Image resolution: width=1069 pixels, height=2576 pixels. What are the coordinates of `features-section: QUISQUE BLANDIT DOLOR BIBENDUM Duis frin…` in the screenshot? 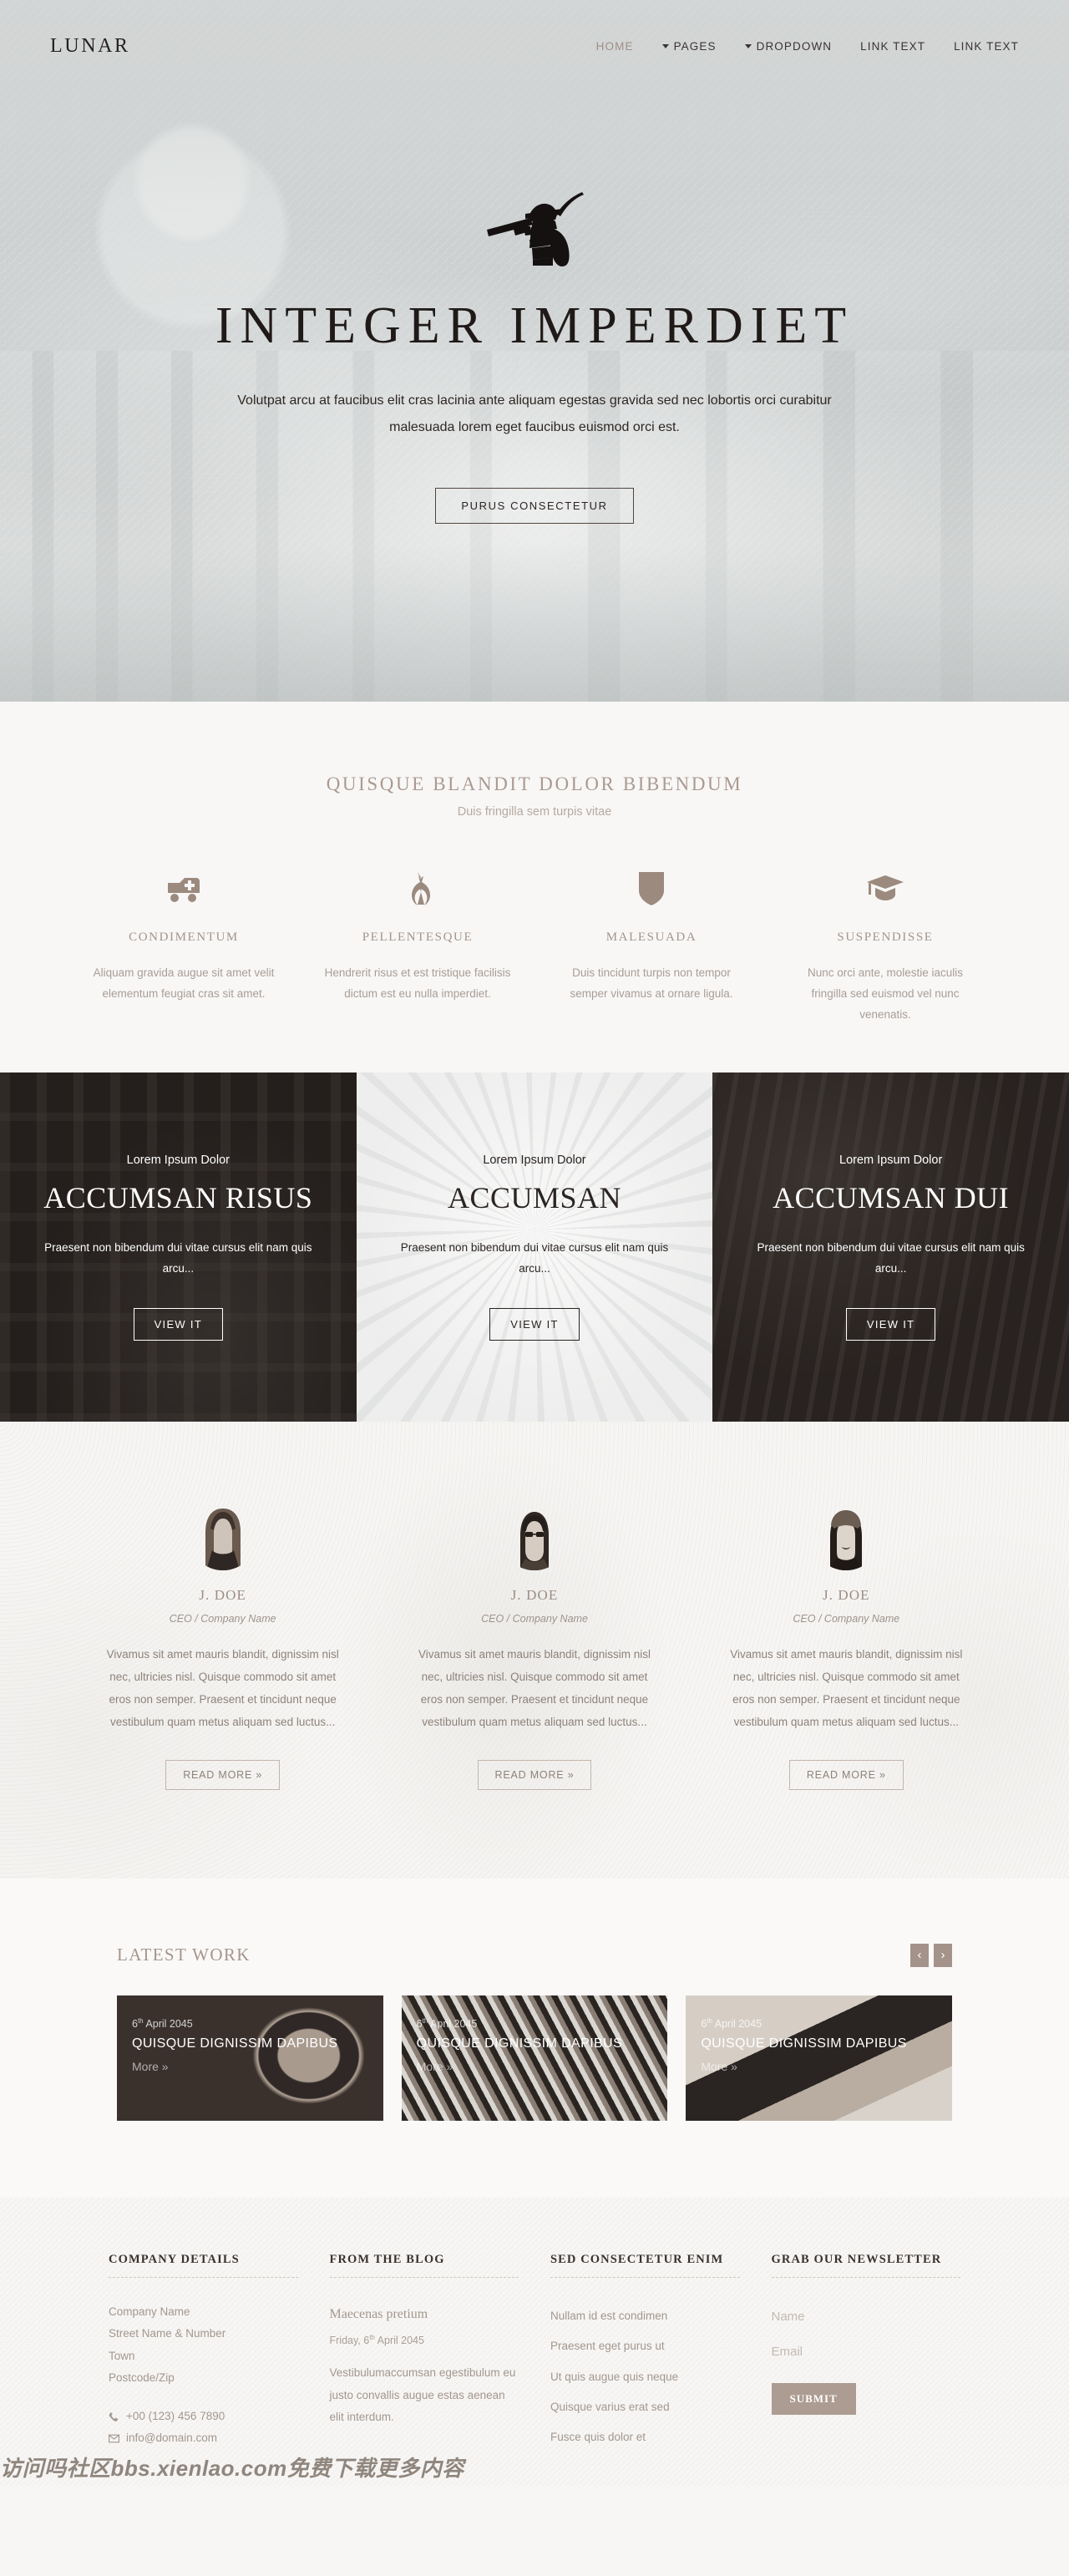 It's located at (534, 887).